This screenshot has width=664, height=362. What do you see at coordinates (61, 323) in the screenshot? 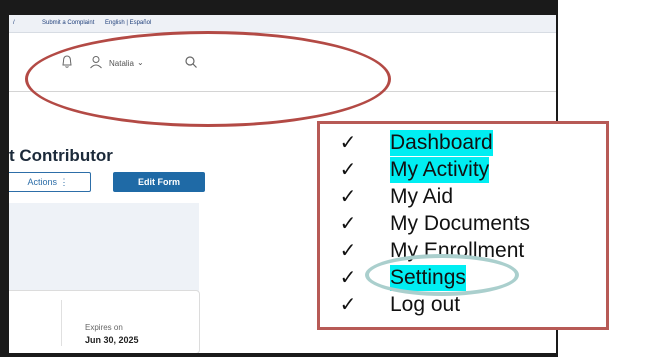
I see `card-divider` at bounding box center [61, 323].